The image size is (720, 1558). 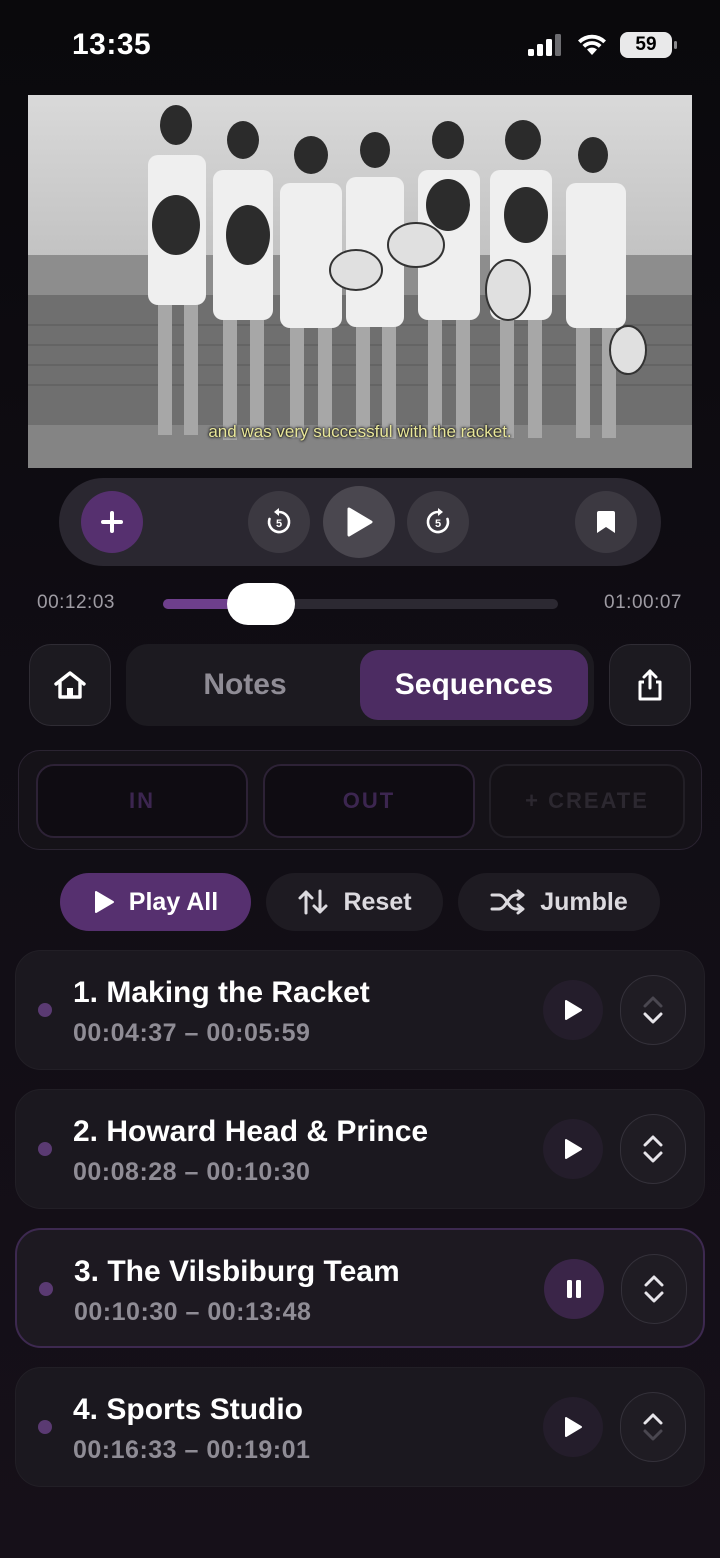 I want to click on sequence-card: 4. Sports Studio 00:16:33 – 00:19:01, so click(x=360, y=1427).